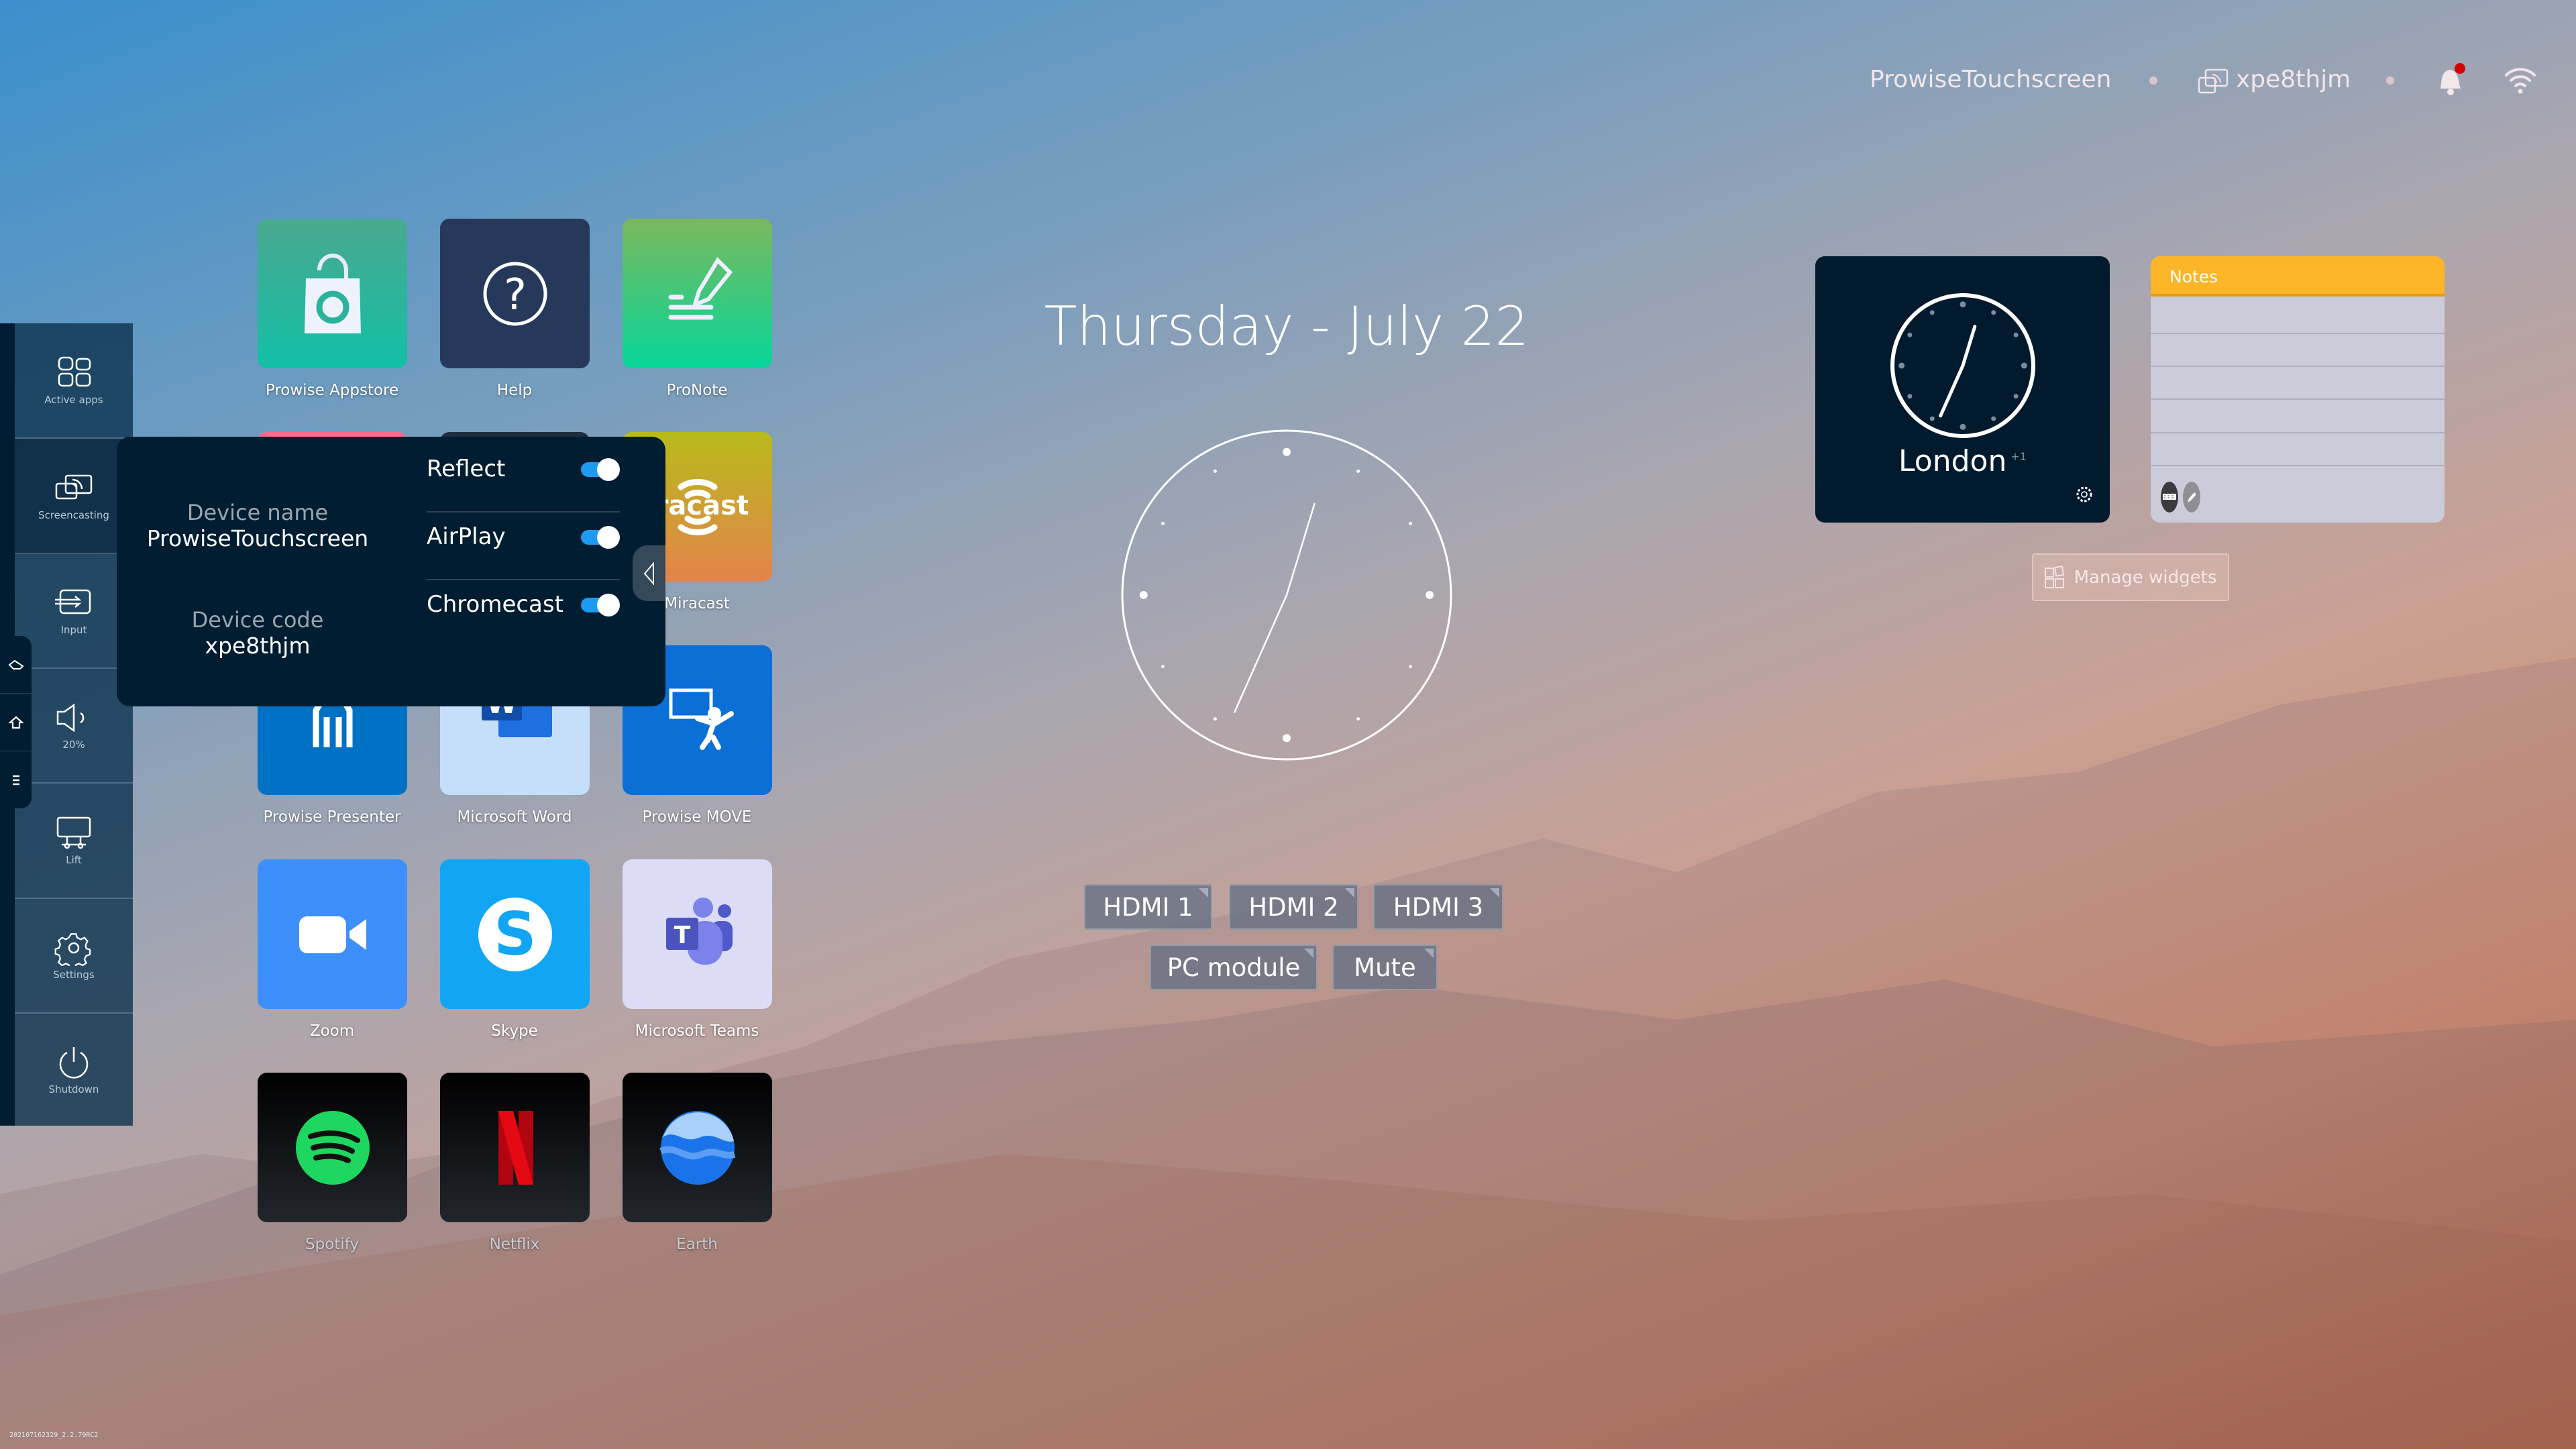 This screenshot has height=1449, width=2576. What do you see at coordinates (2450, 80) in the screenshot?
I see `bell-icon` at bounding box center [2450, 80].